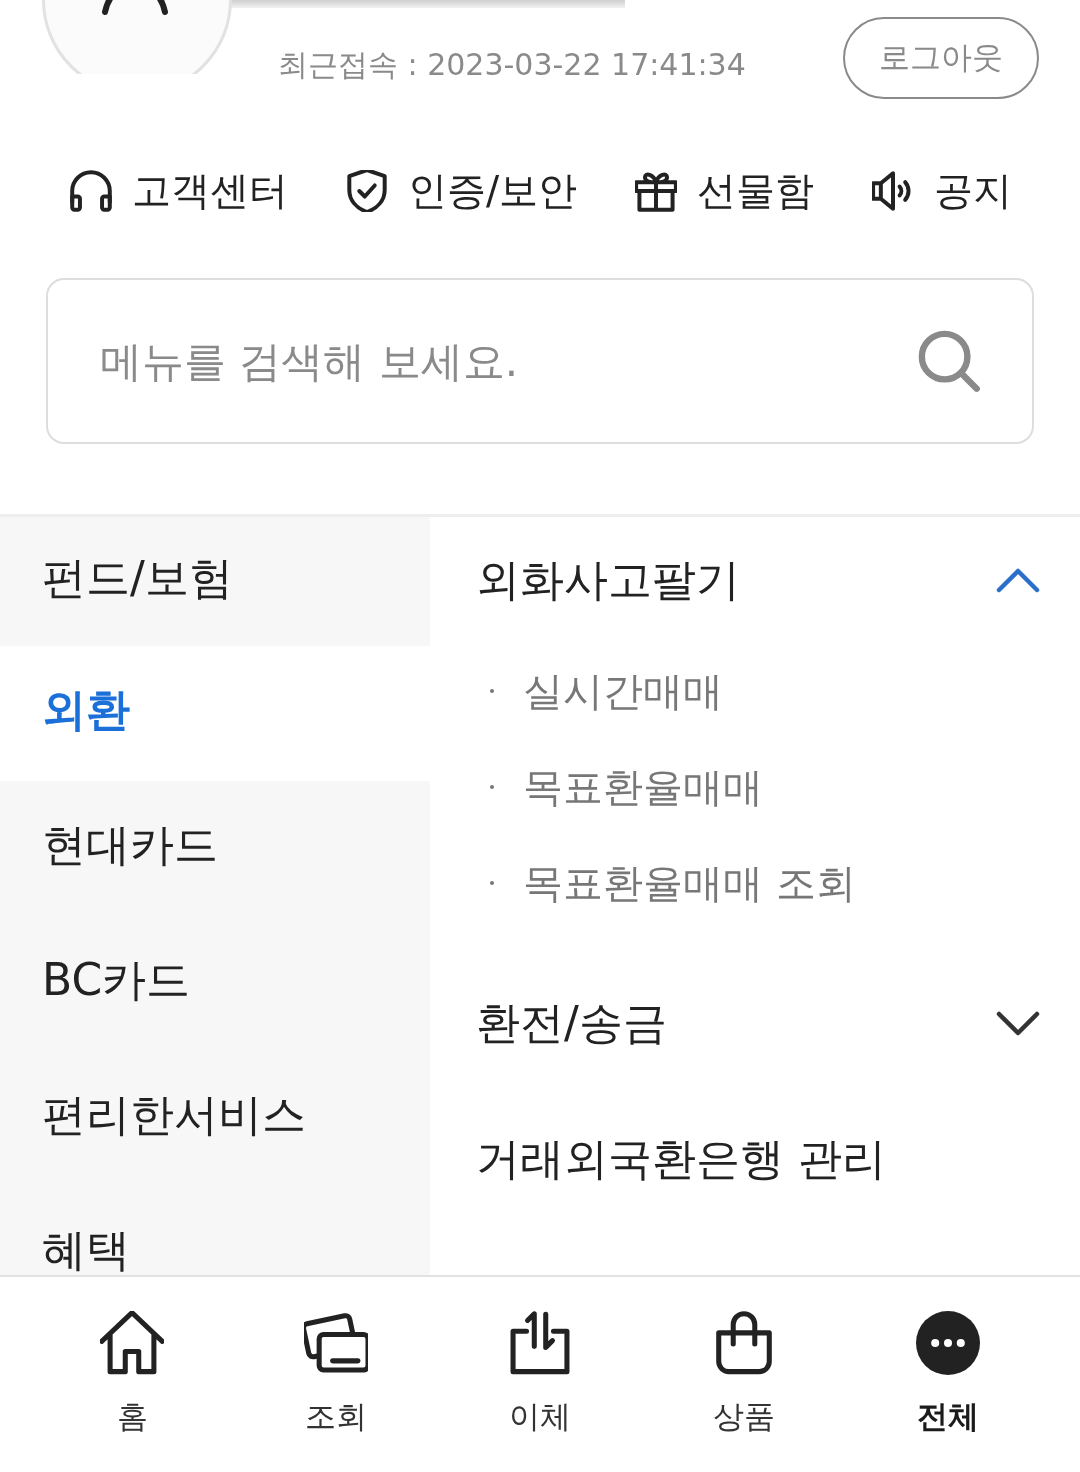  I want to click on nav-tab: 조회, so click(336, 1374).